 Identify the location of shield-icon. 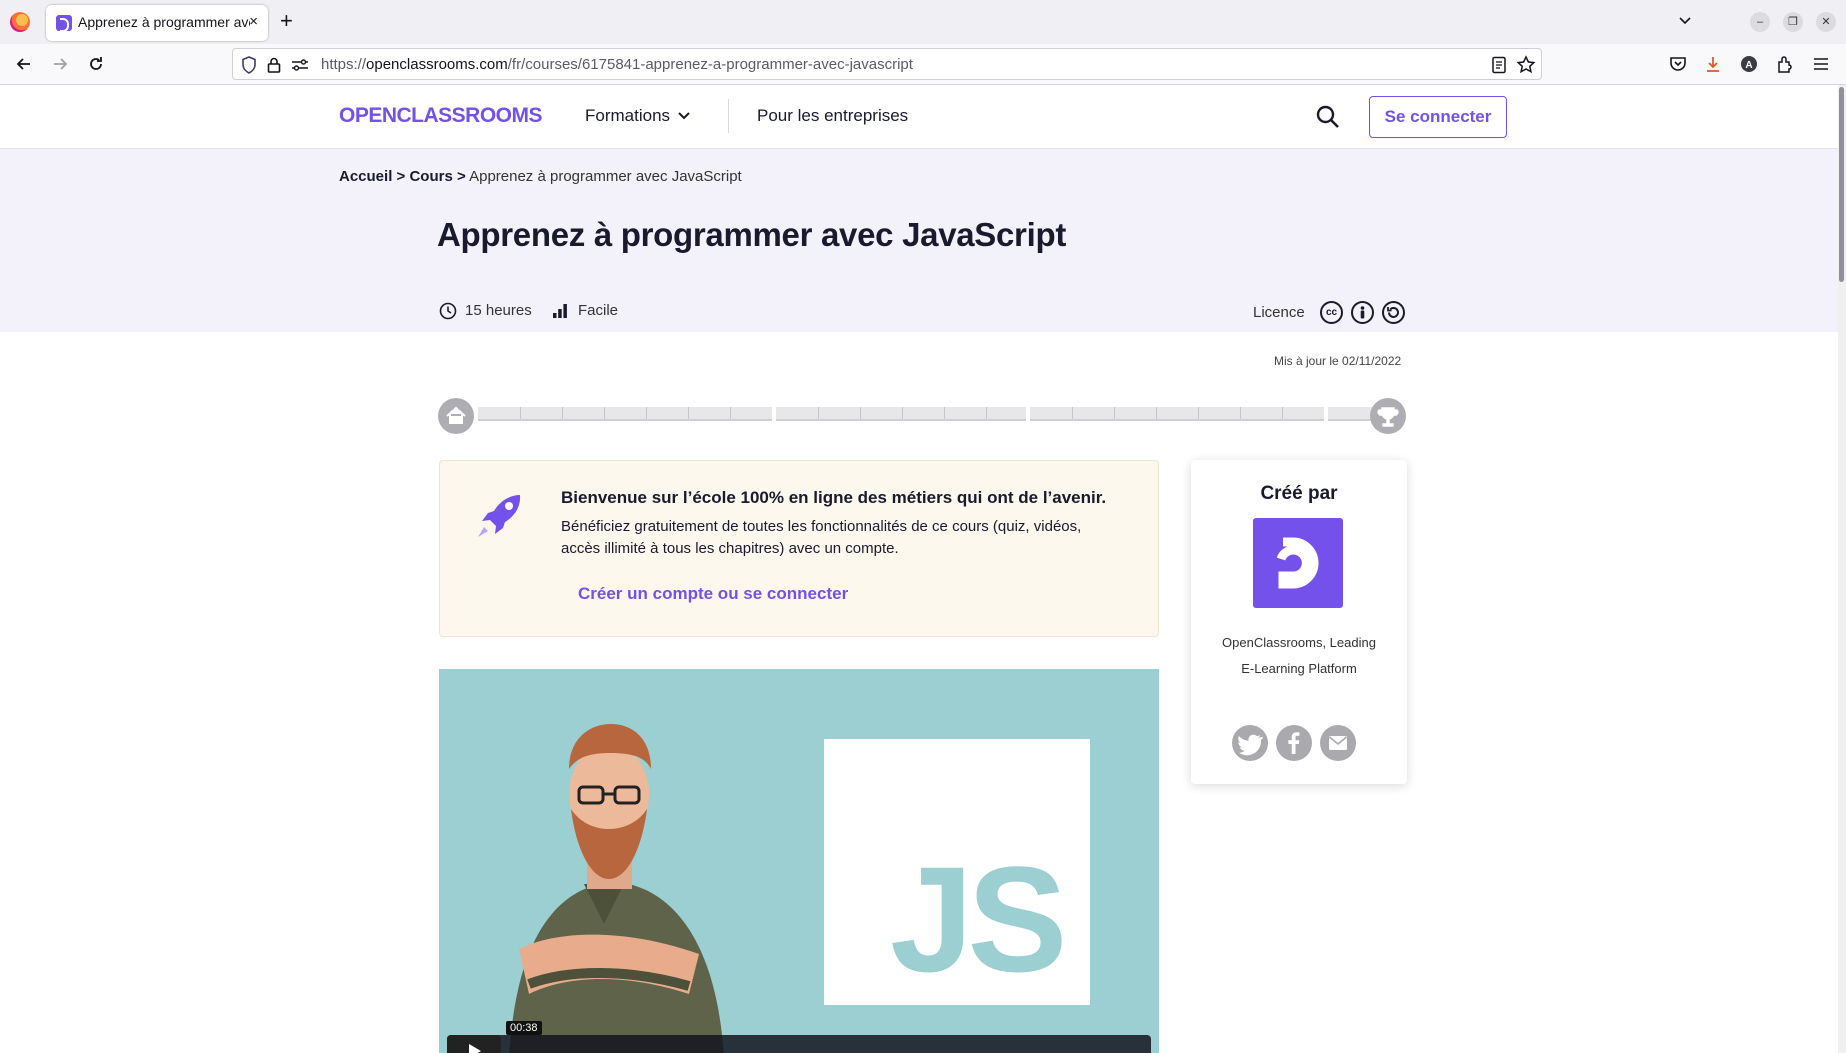
(249, 65).